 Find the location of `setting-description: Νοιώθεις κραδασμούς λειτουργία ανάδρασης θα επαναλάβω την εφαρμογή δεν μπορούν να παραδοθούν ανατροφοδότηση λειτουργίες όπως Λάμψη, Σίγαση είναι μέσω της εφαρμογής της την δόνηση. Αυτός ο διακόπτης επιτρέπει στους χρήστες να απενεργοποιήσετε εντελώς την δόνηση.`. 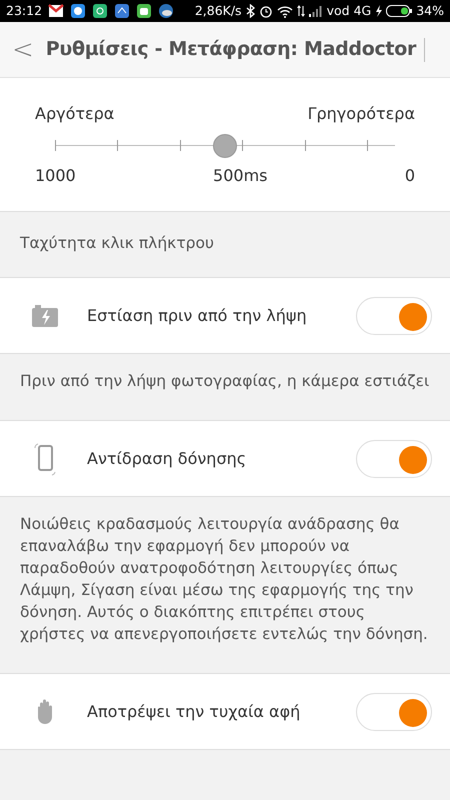

setting-description: Νοιώθεις κραδασμούς λειτουργία ανάδρασης θα επαναλάβω την εφαρμογή δεν μπορούν να παραδοθούν ανατροφοδότηση λειτουργίες όπως Λάμψη, Σίγαση είναι μέσω της εφαρμογής της την δόνηση. Αυτός ο διακόπτης επιτρέπει στους χρήστες να απενεργοποιήσετε εντελώς την δόνηση. is located at coordinates (224, 579).